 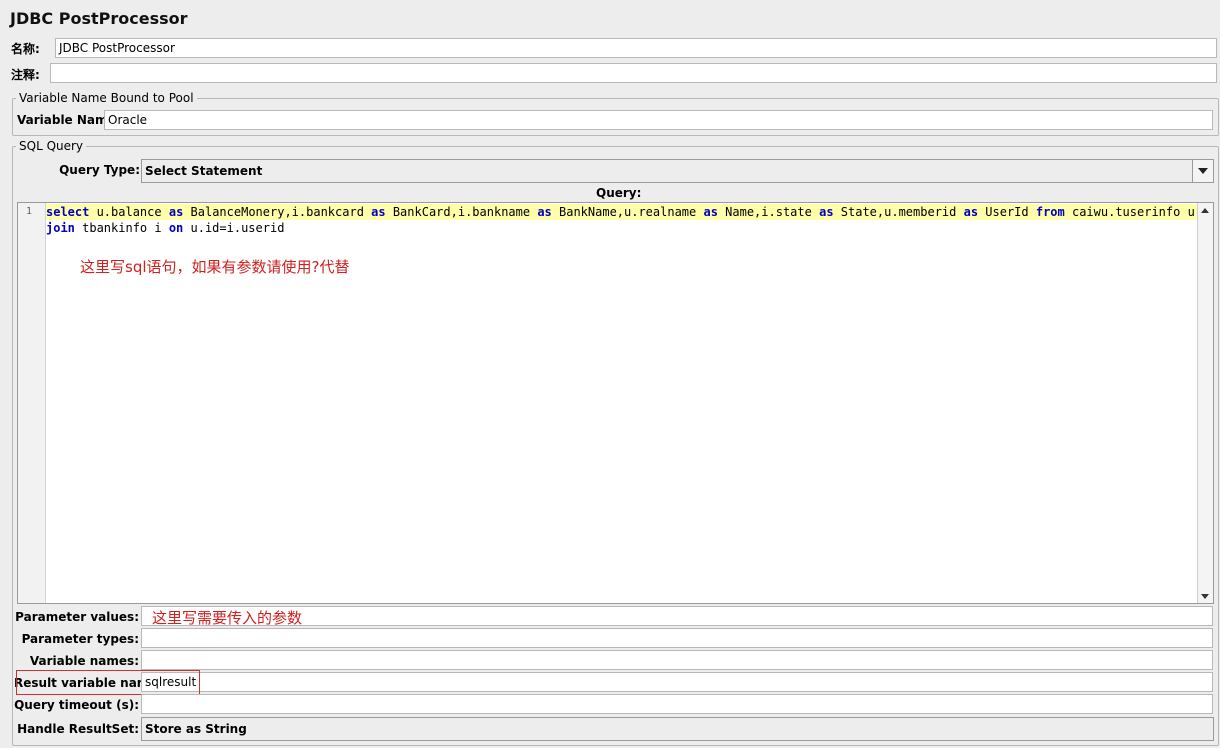 I want to click on query-type-select: Select Statement, so click(x=677, y=171).